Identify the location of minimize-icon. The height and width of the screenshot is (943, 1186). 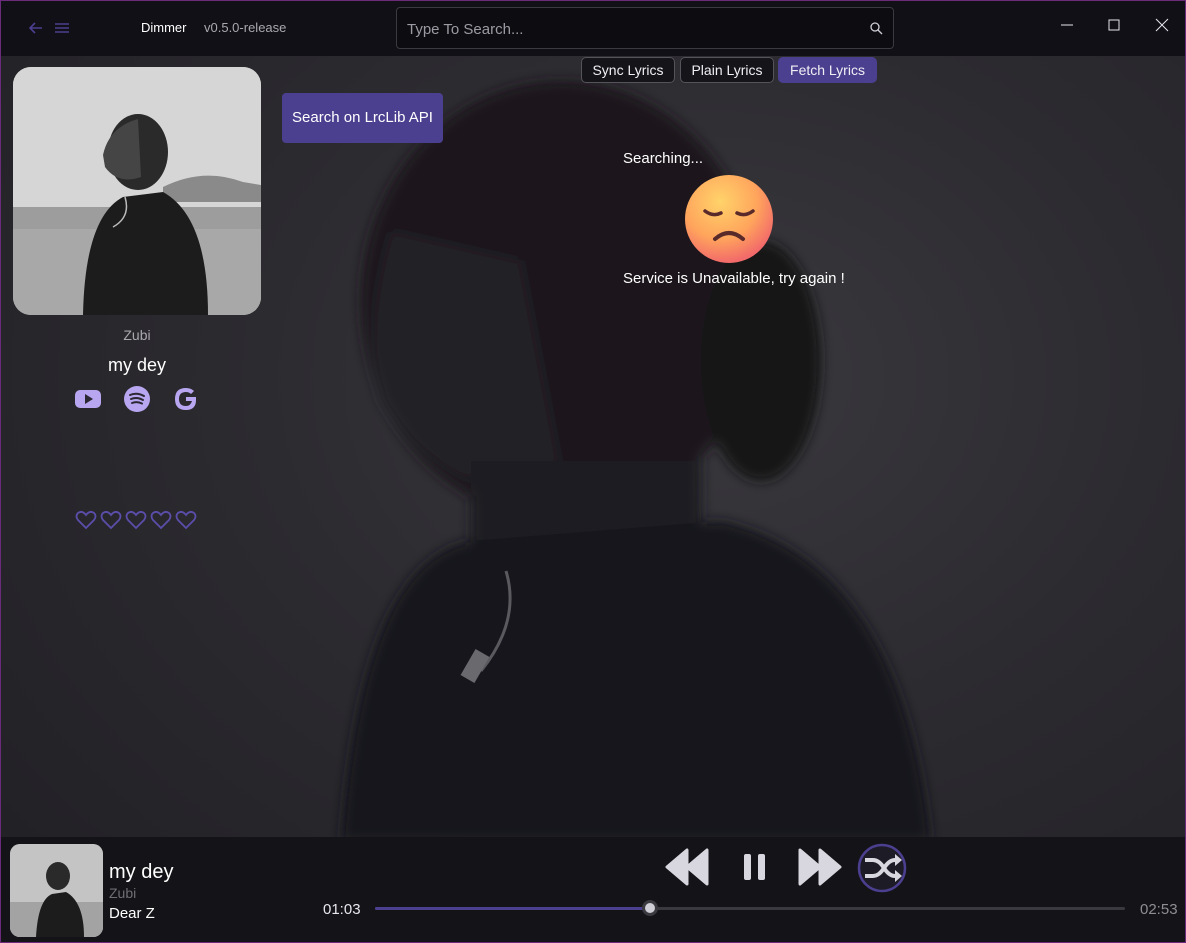
(1067, 25).